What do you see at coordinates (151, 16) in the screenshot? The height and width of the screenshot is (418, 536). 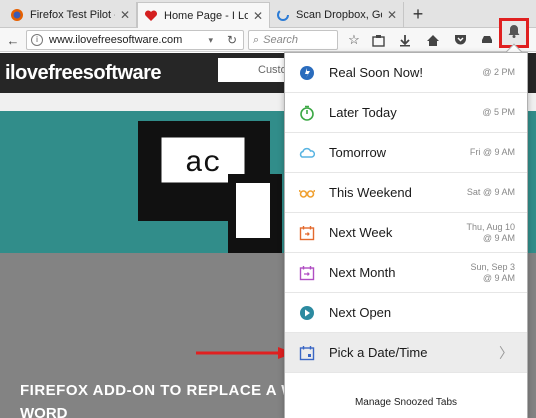 I see `heart-icon` at bounding box center [151, 16].